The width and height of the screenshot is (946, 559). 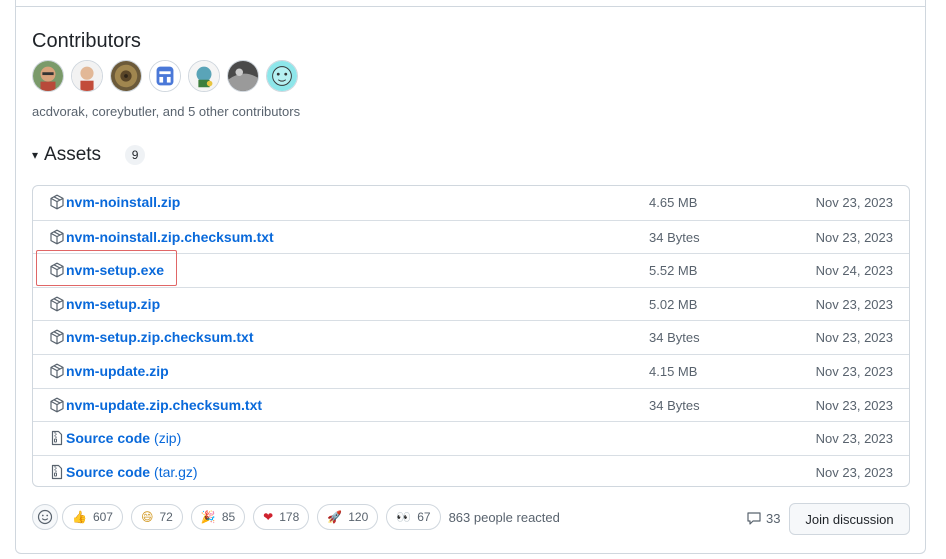 What do you see at coordinates (170, 237) in the screenshot?
I see `asset-download-link: nvm-noinstall.zip.checksum.txt` at bounding box center [170, 237].